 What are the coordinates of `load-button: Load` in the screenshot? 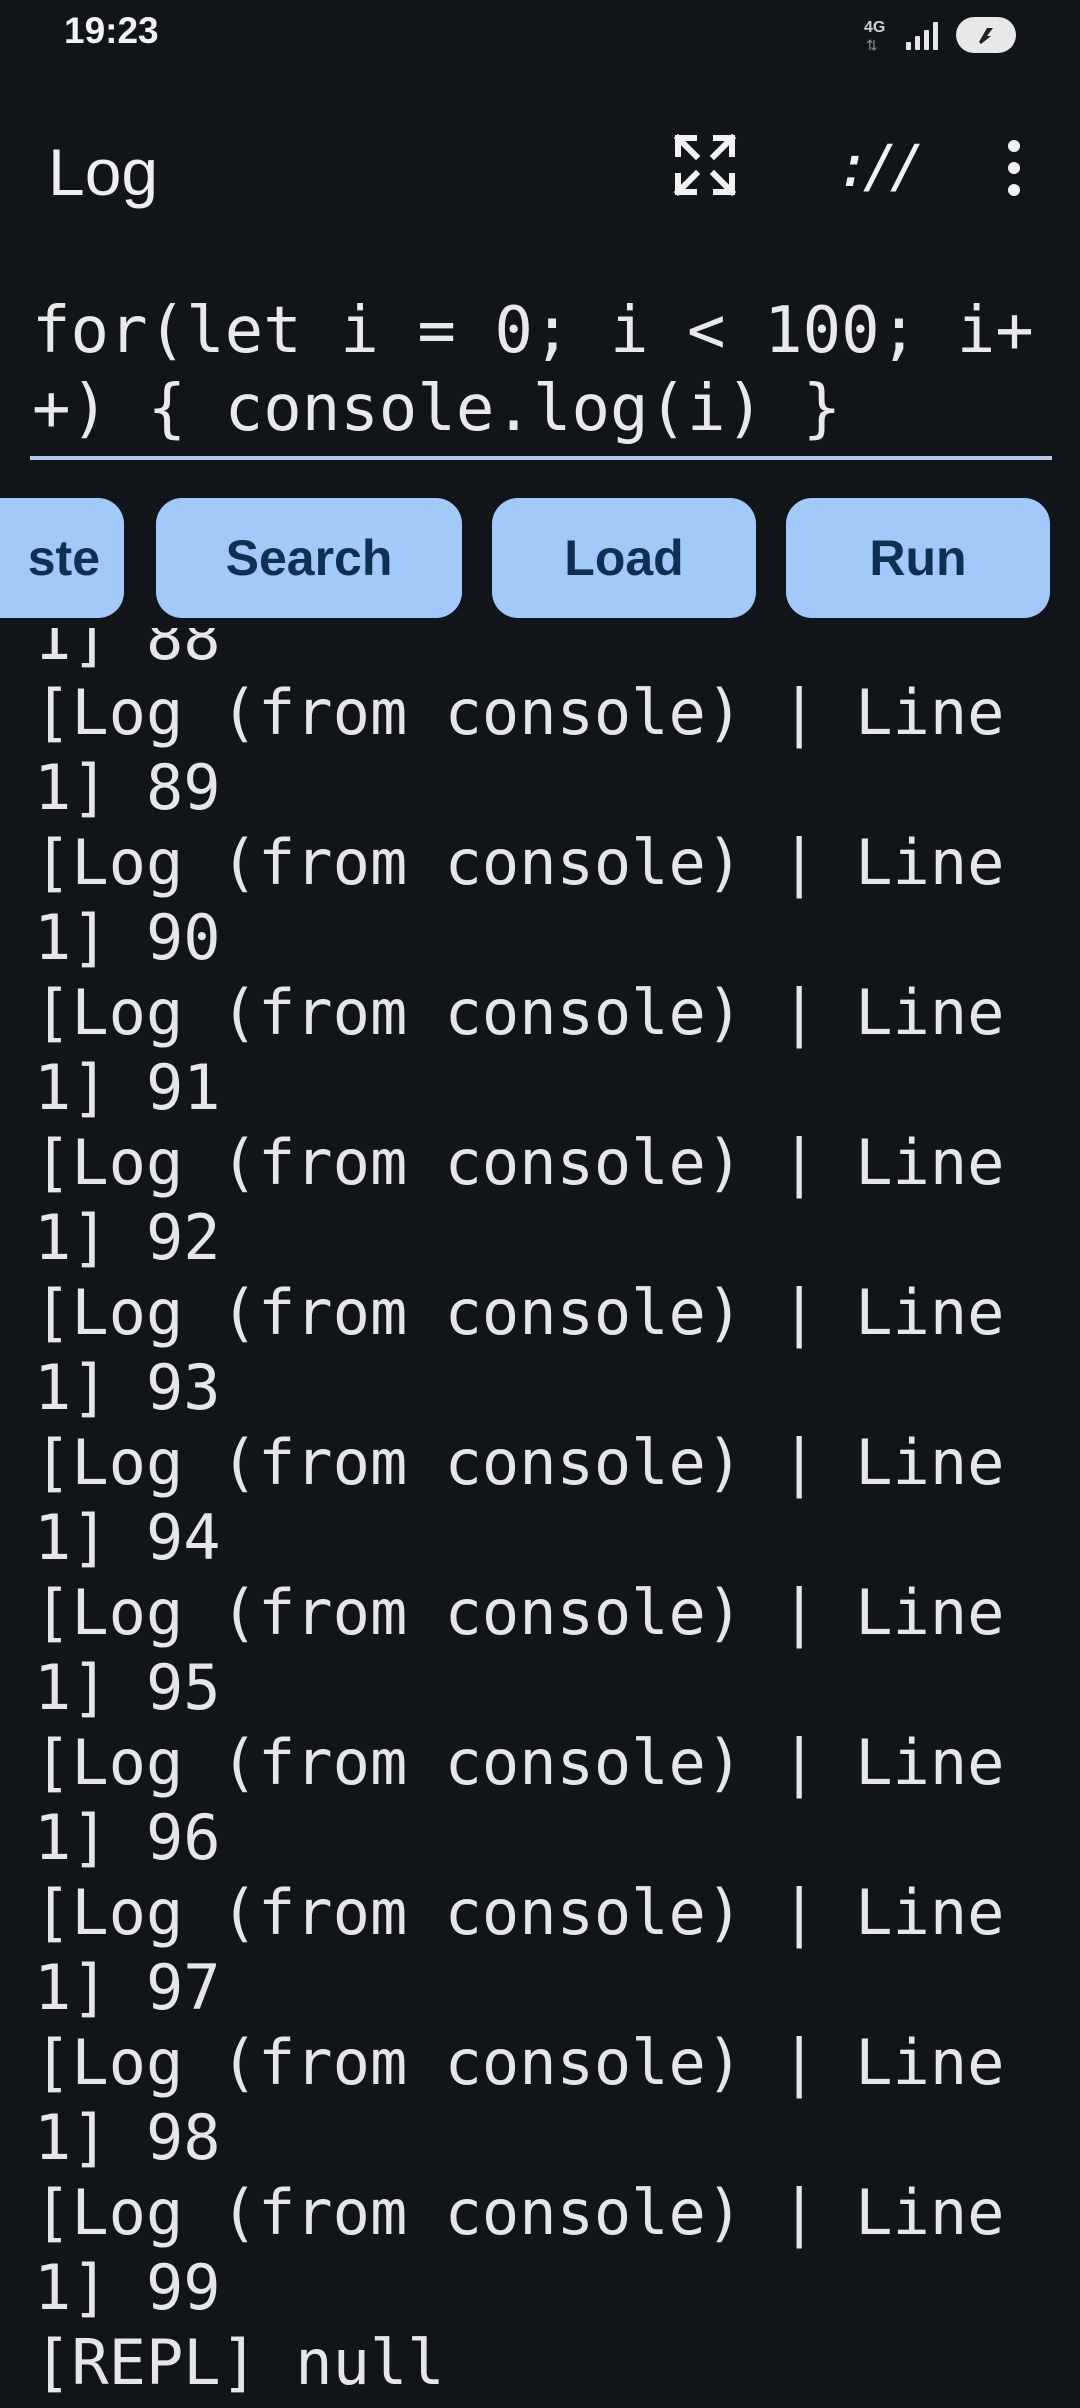 It's located at (624, 558).